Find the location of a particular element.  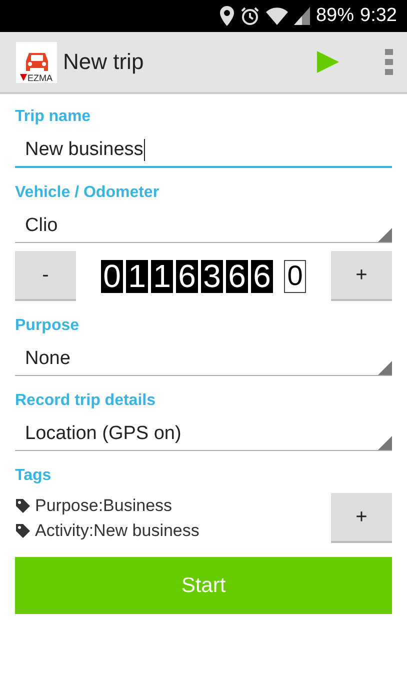

signal-icon is located at coordinates (302, 16).